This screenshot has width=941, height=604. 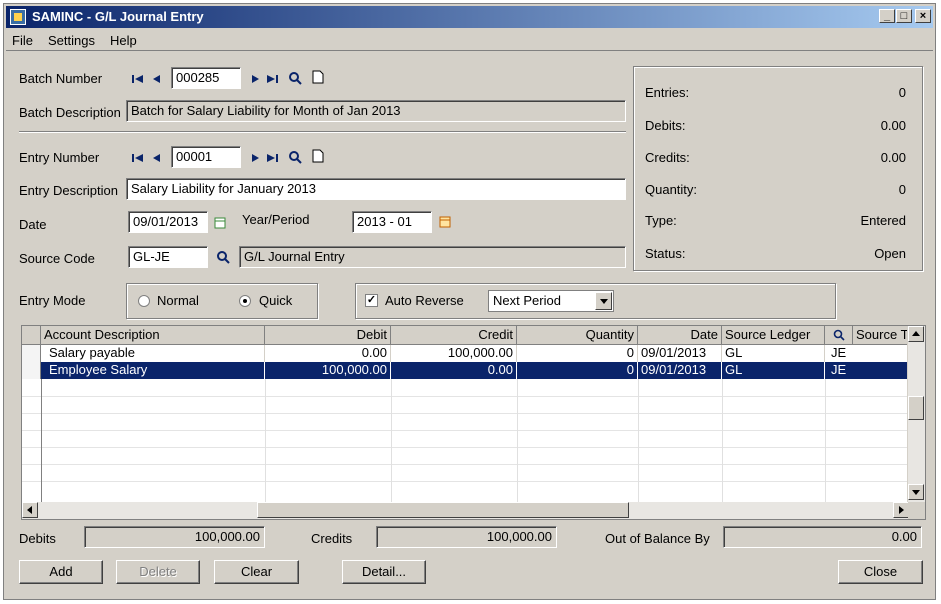 I want to click on scroll-right-icon, so click(x=901, y=510).